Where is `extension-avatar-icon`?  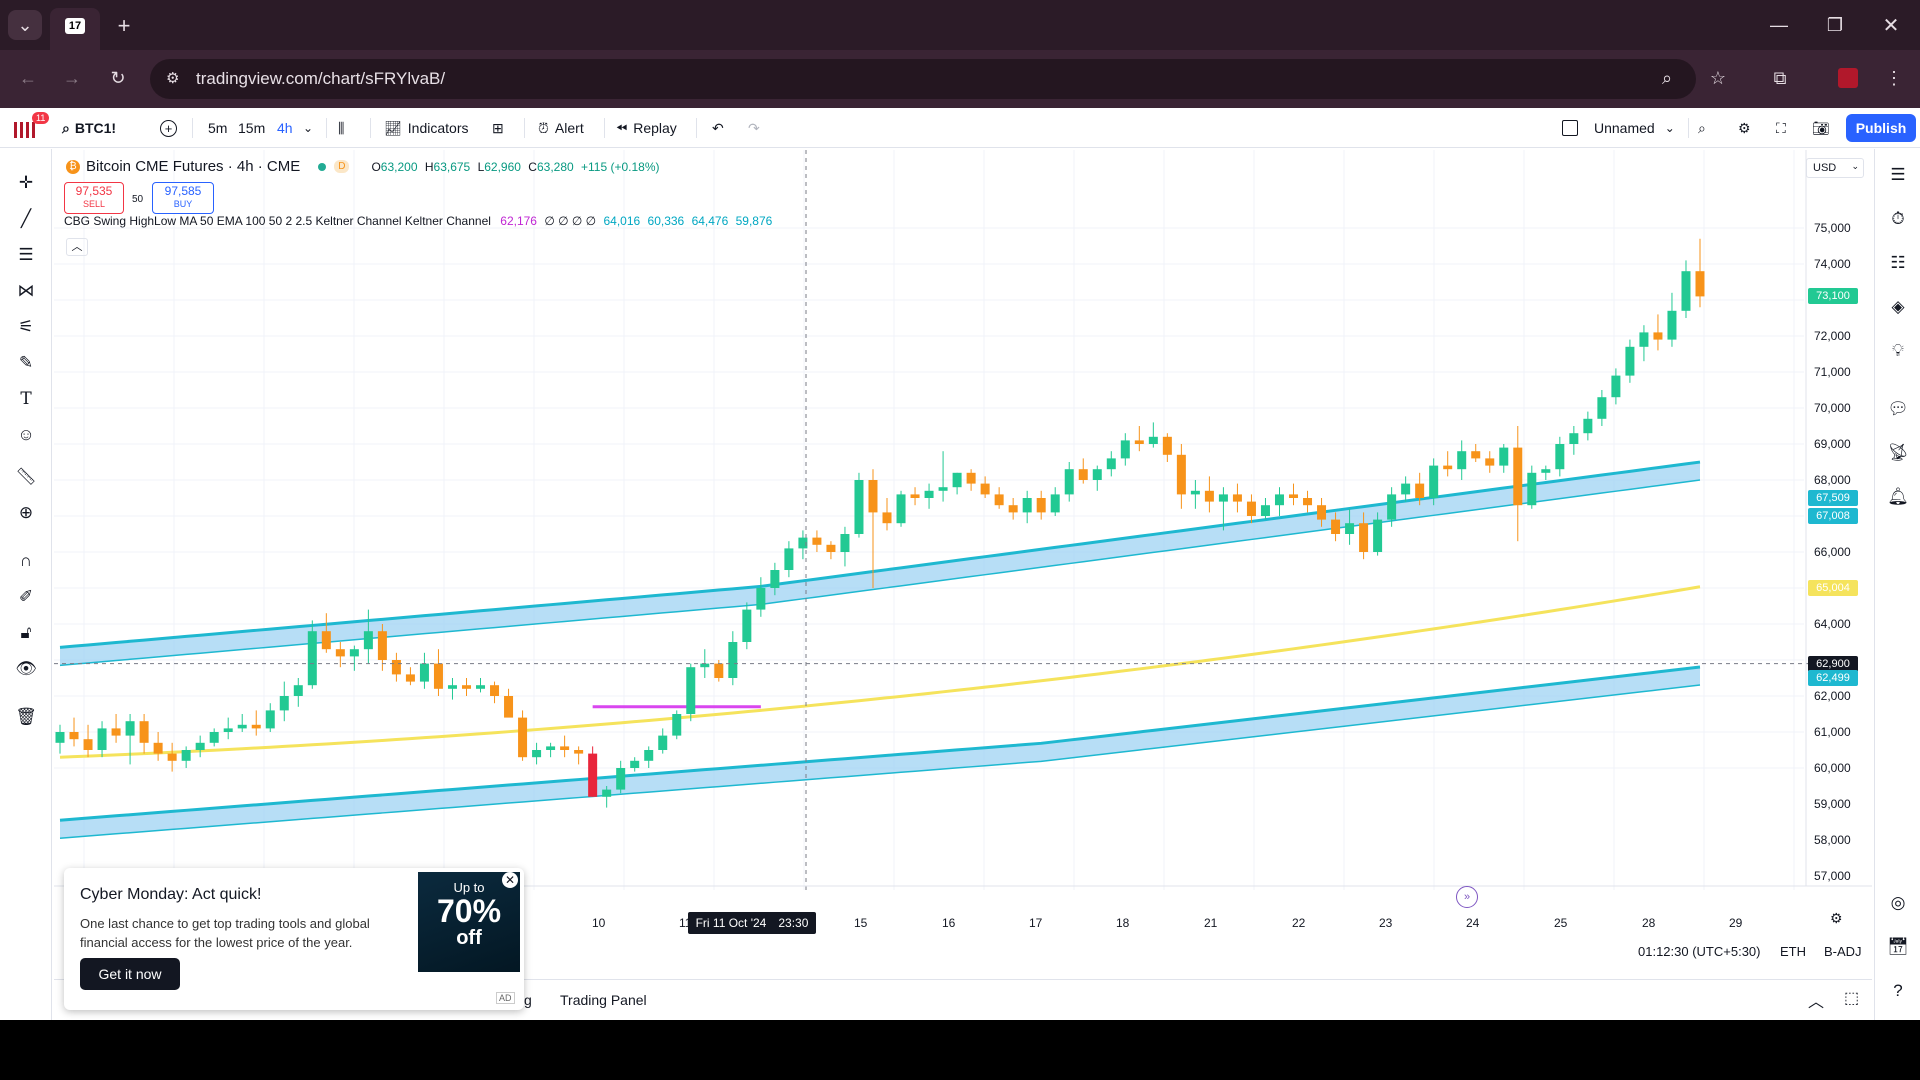 extension-avatar-icon is located at coordinates (1848, 78).